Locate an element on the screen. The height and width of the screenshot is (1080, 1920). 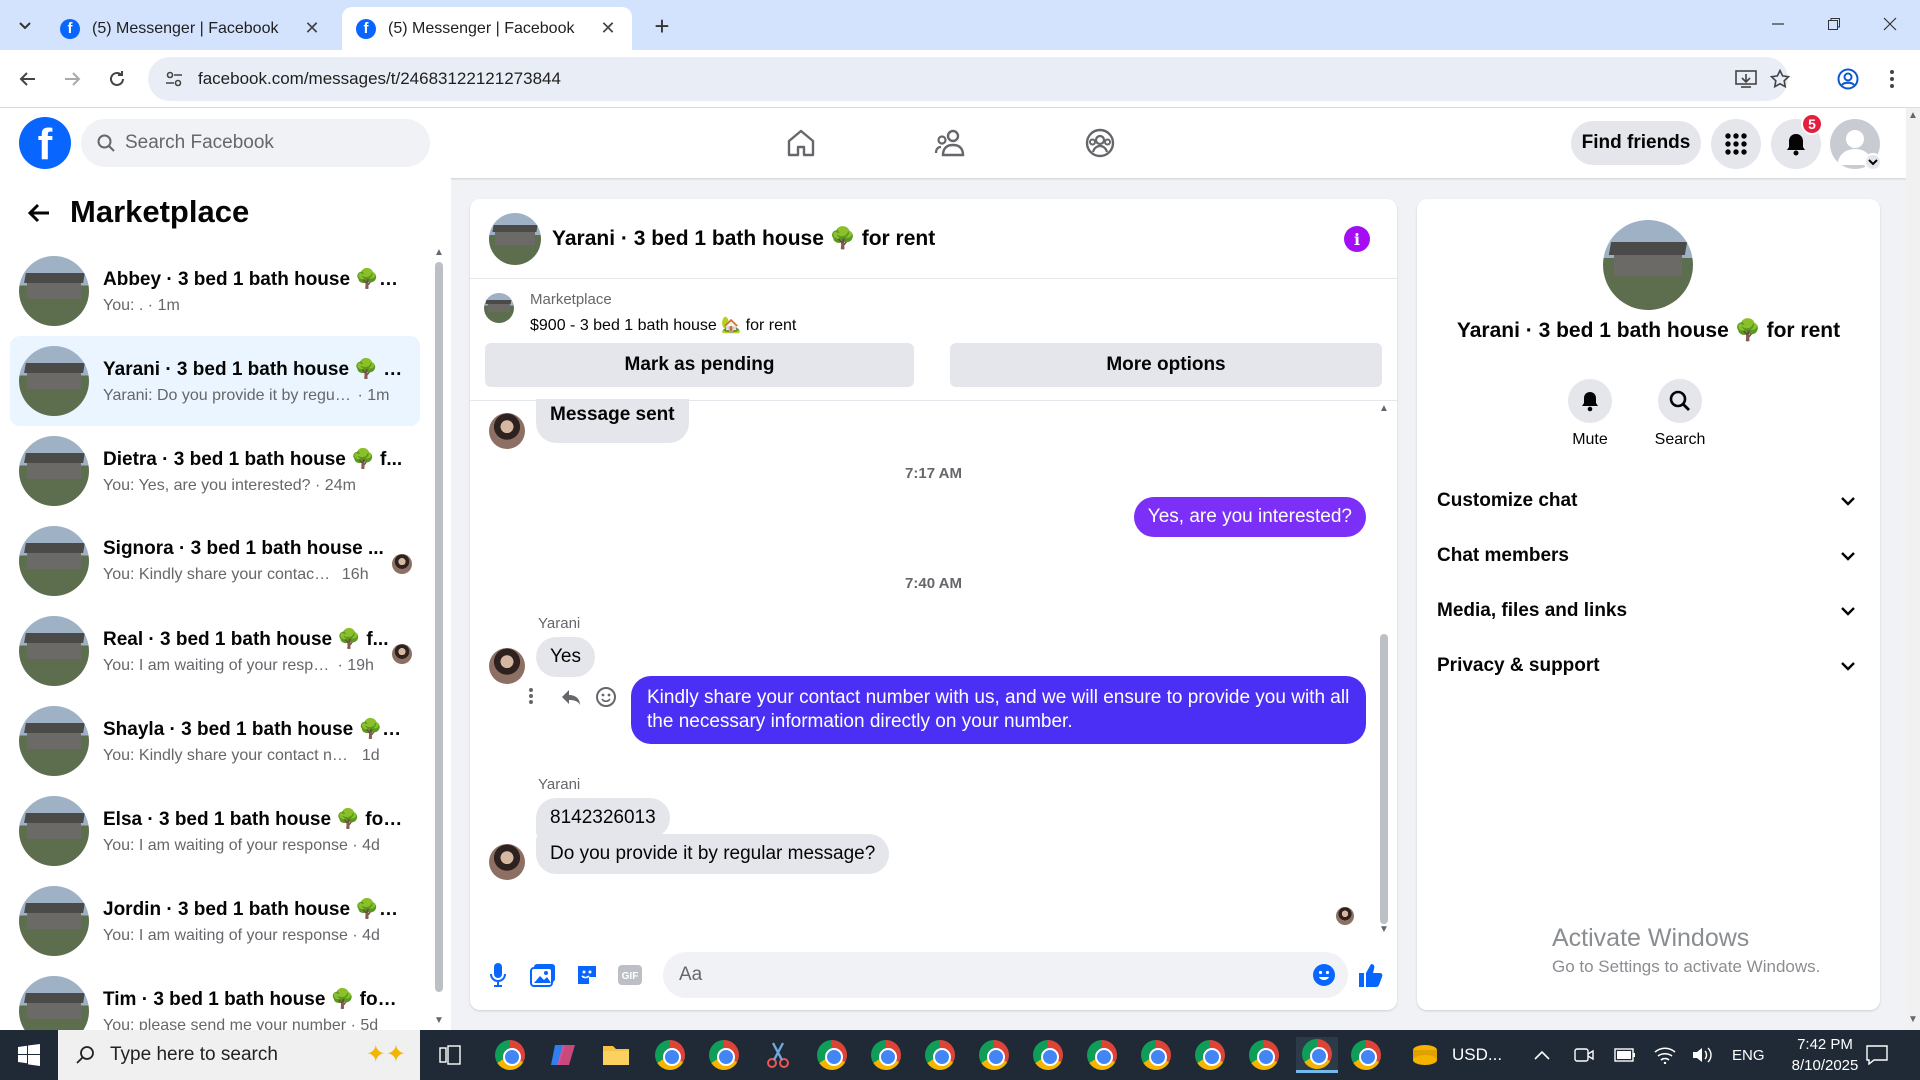
mute-action: Mute is located at coordinates (1590, 414).